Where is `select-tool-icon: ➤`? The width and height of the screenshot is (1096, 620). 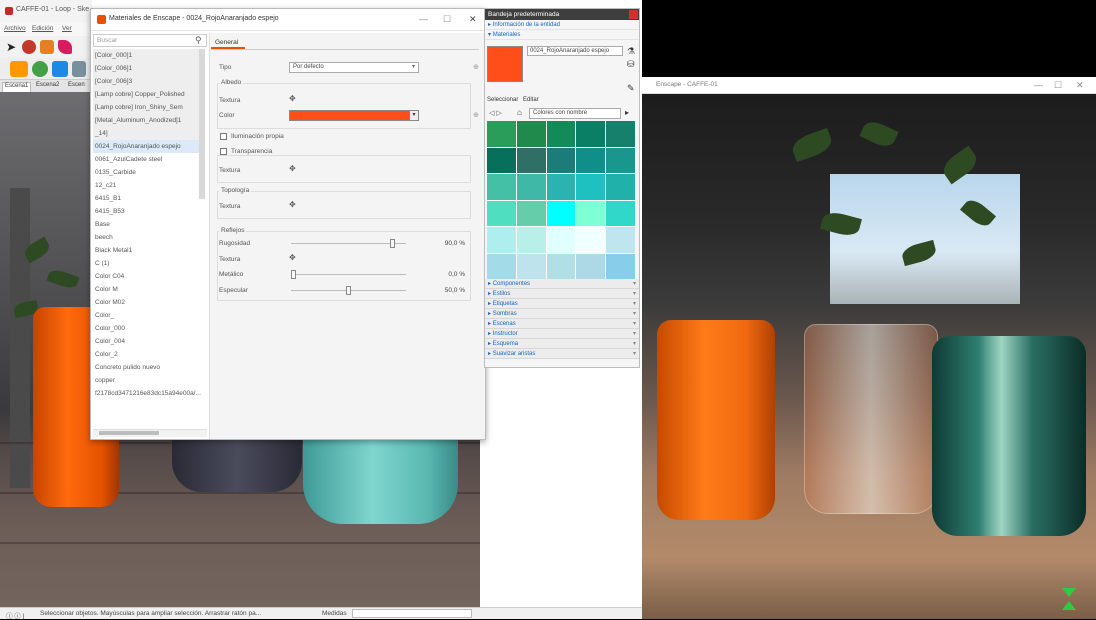 select-tool-icon: ➤ is located at coordinates (13, 47).